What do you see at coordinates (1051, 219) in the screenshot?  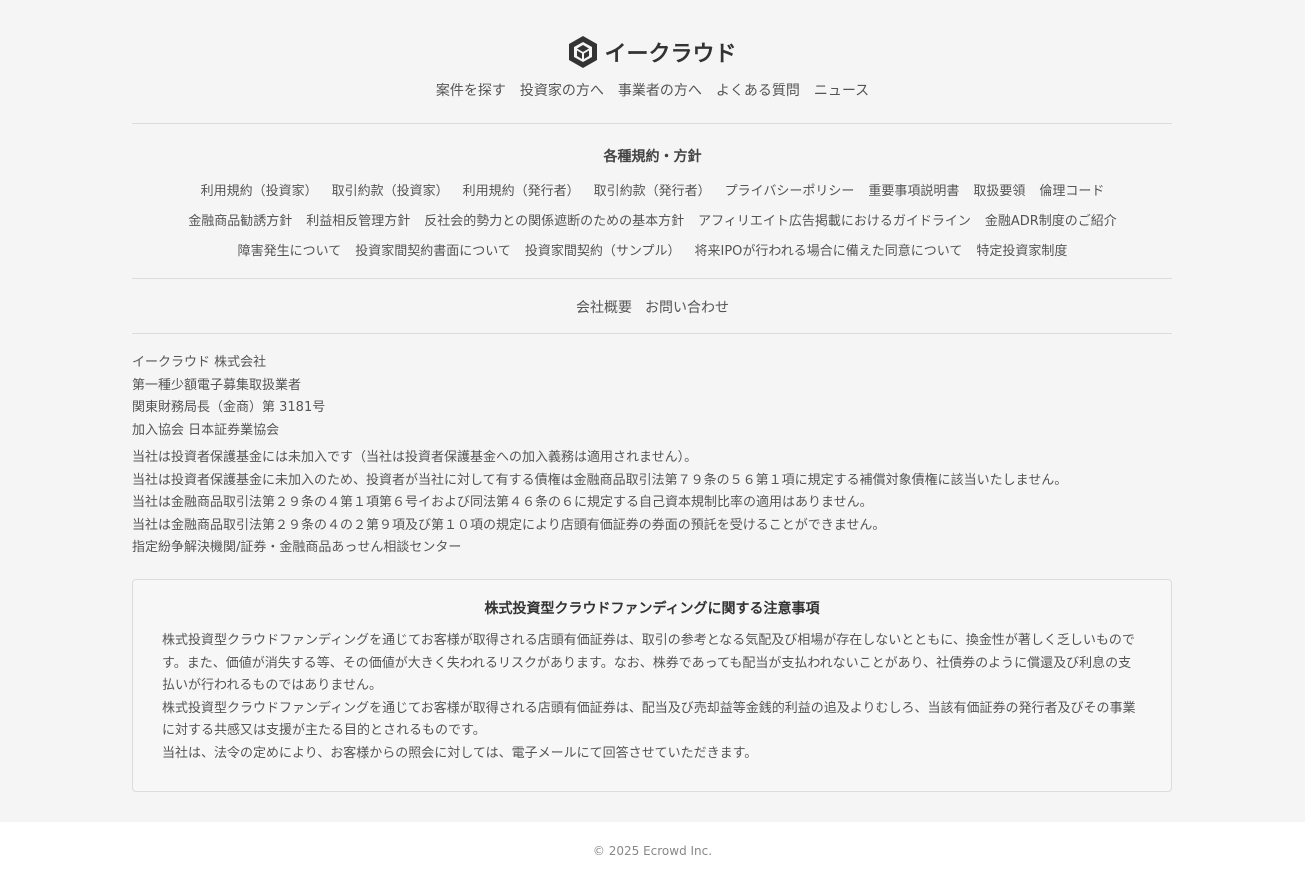 I see `link-adr-system: 金融ADR制度のご紹介` at bounding box center [1051, 219].